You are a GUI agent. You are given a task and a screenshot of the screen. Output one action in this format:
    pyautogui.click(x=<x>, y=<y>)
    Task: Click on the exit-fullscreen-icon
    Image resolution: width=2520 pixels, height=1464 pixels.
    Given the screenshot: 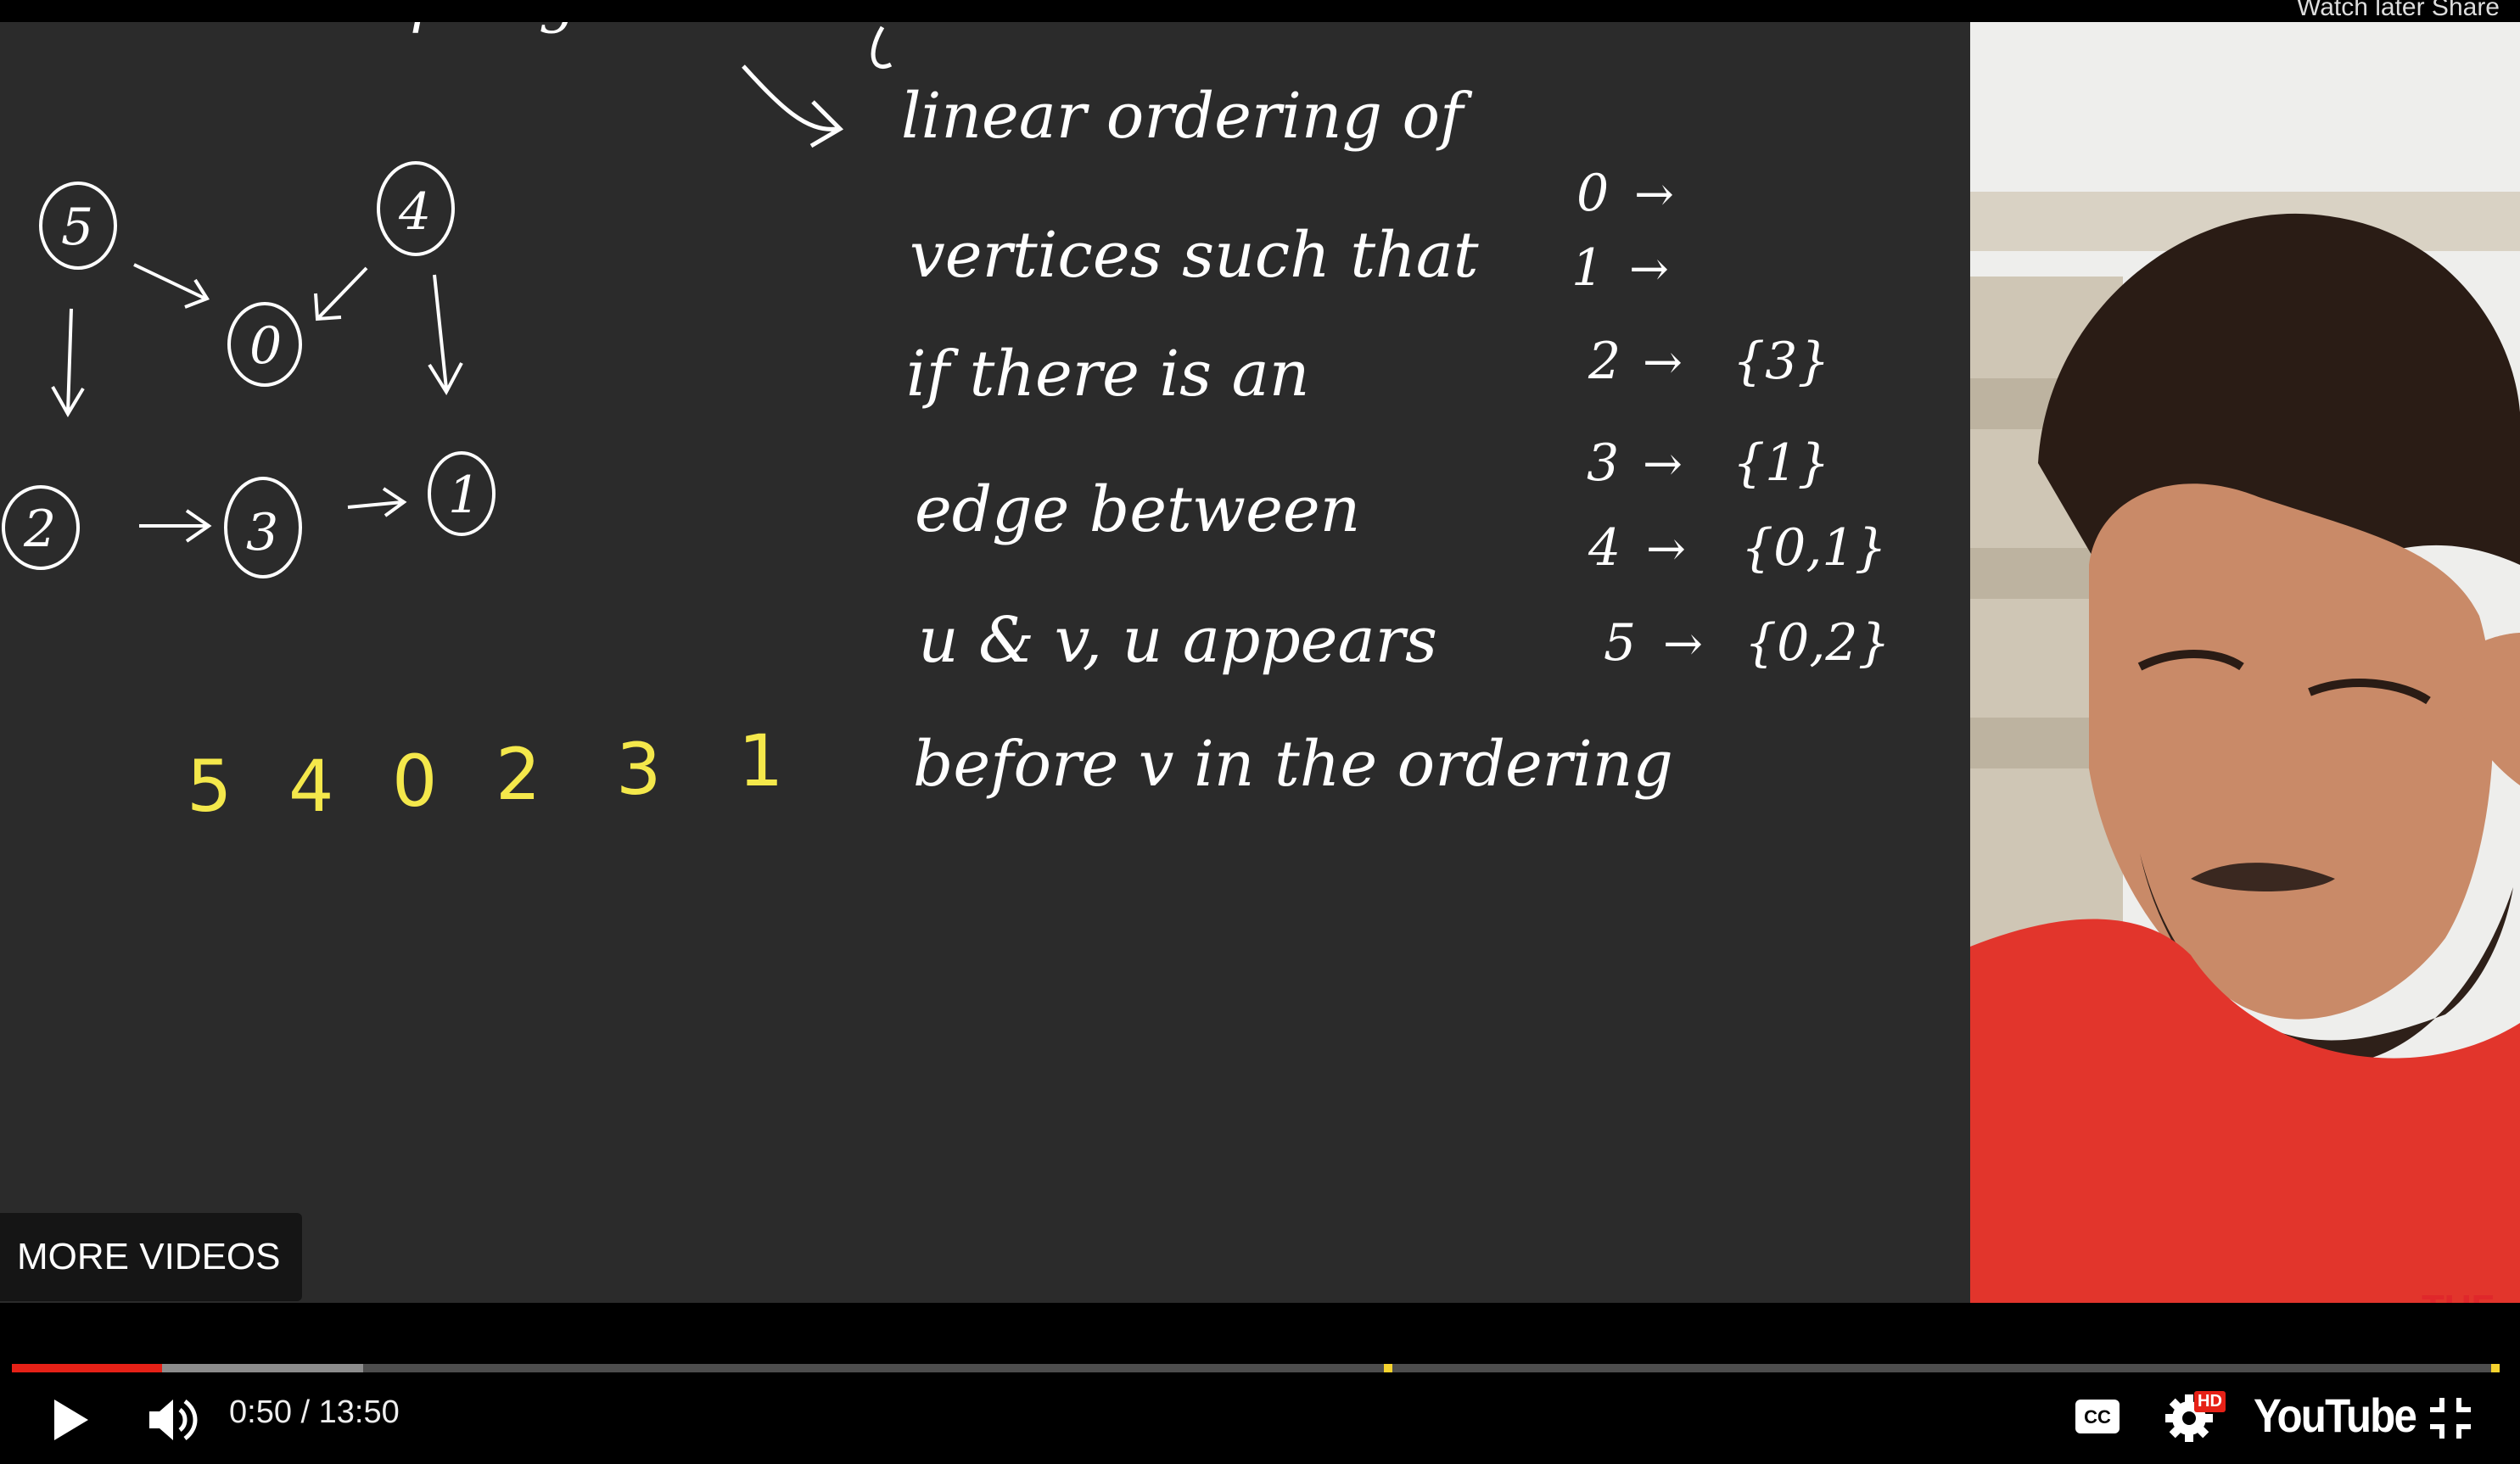 What is the action you would take?
    pyautogui.click(x=2450, y=1418)
    